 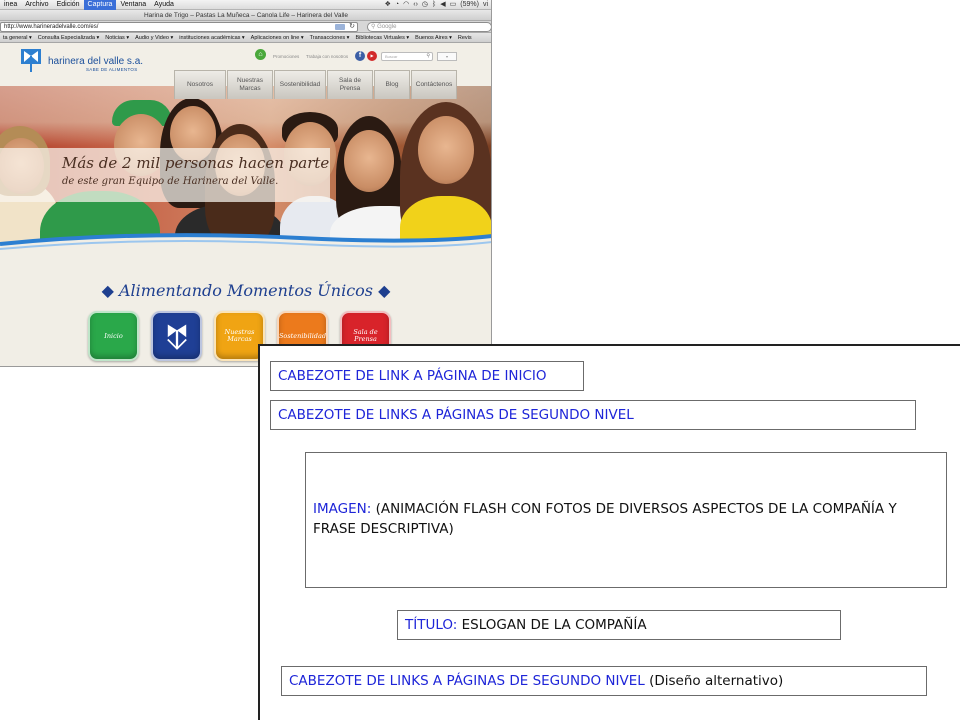 I want to click on volume-icon: ◀, so click(x=443, y=4).